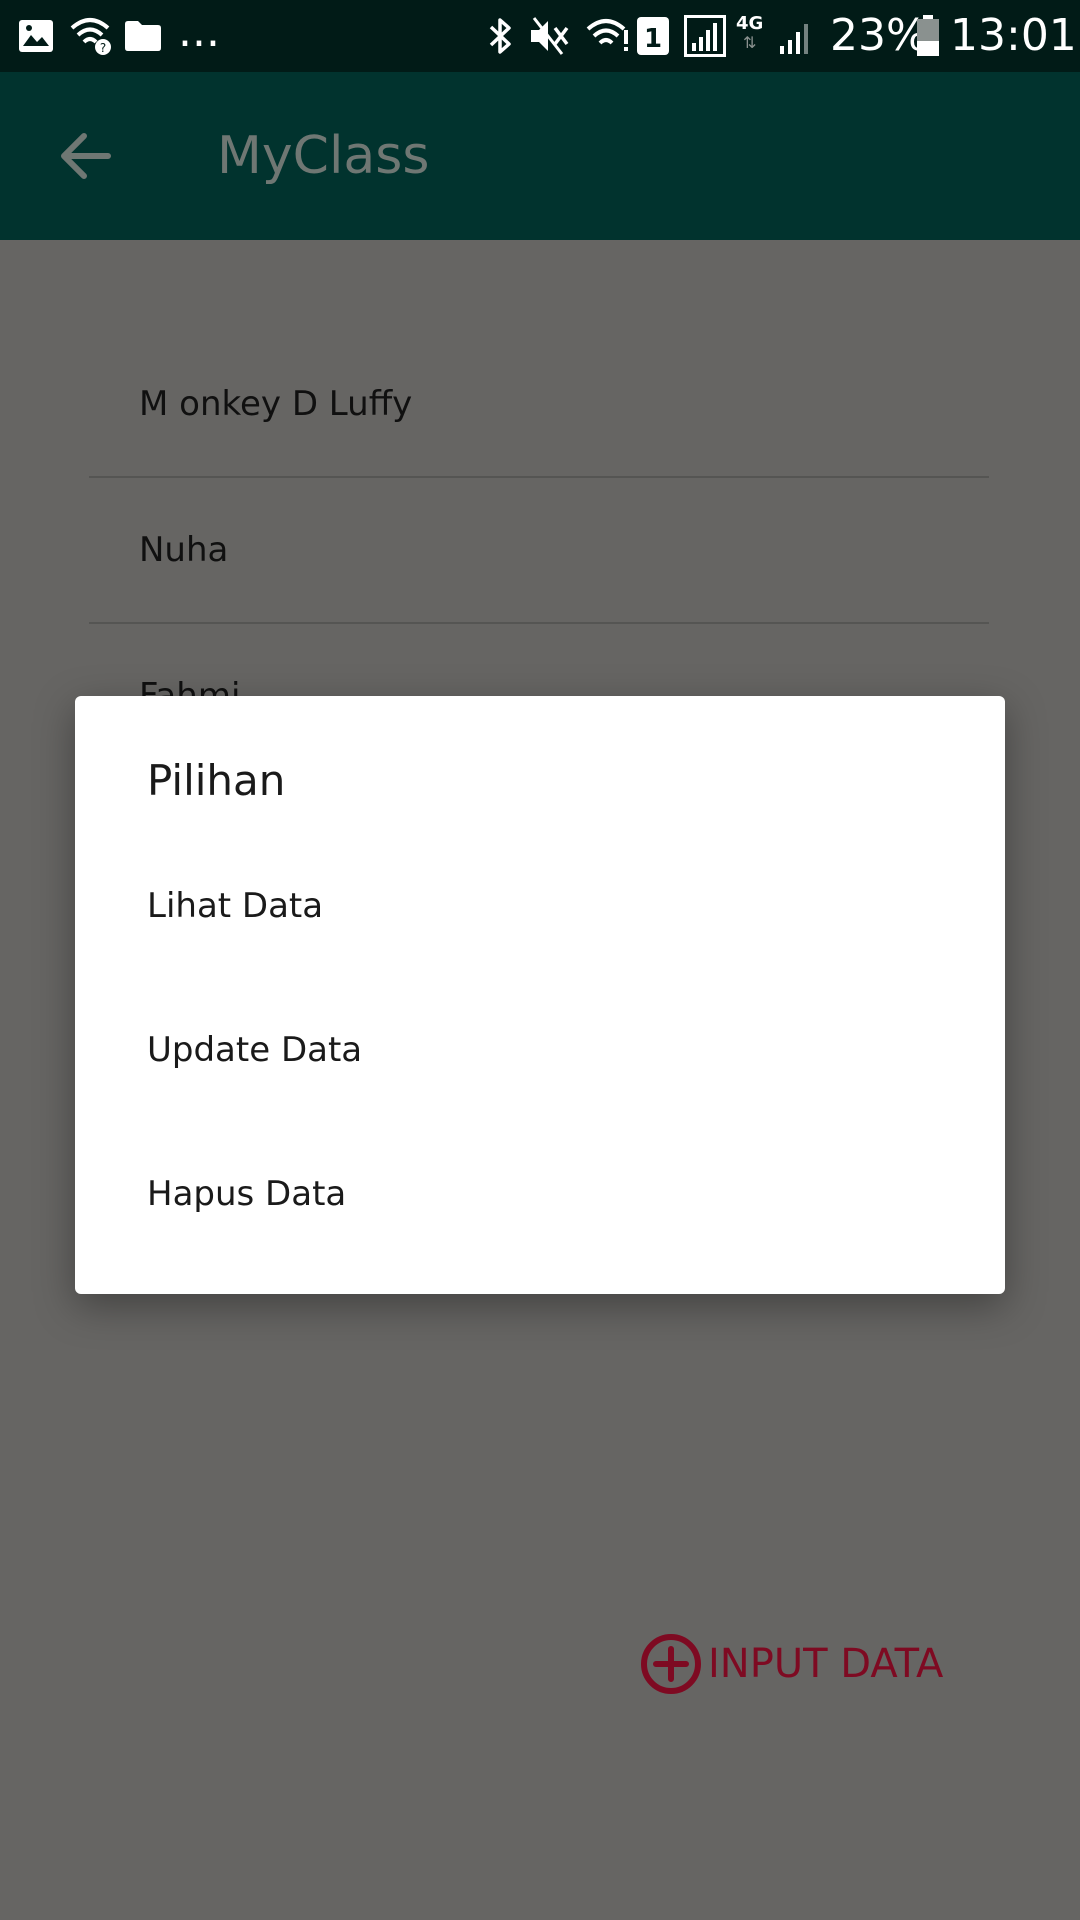  What do you see at coordinates (705, 36) in the screenshot?
I see `signal-icon` at bounding box center [705, 36].